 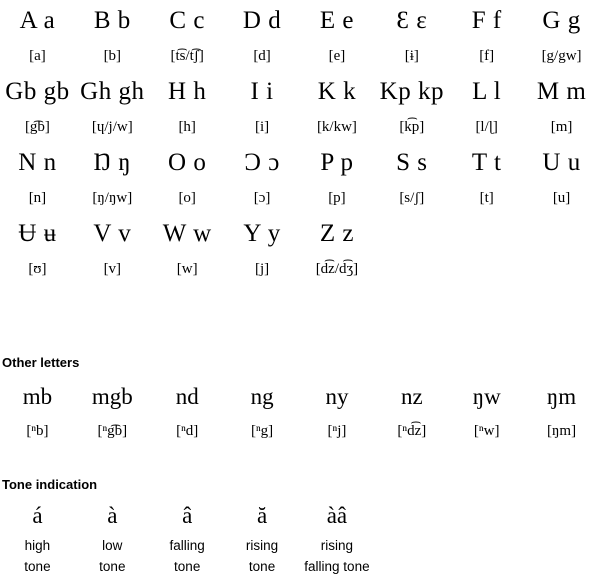 I want to click on alphabet-letter-row: Gb gb Gh gh H h I i K k Kp kp L l M m, so click(x=299, y=92).